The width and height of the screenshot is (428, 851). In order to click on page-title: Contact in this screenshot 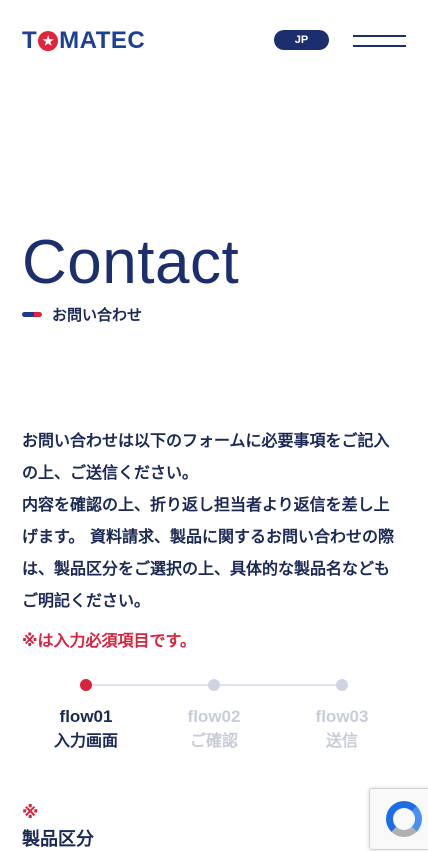, I will do `click(131, 262)`.